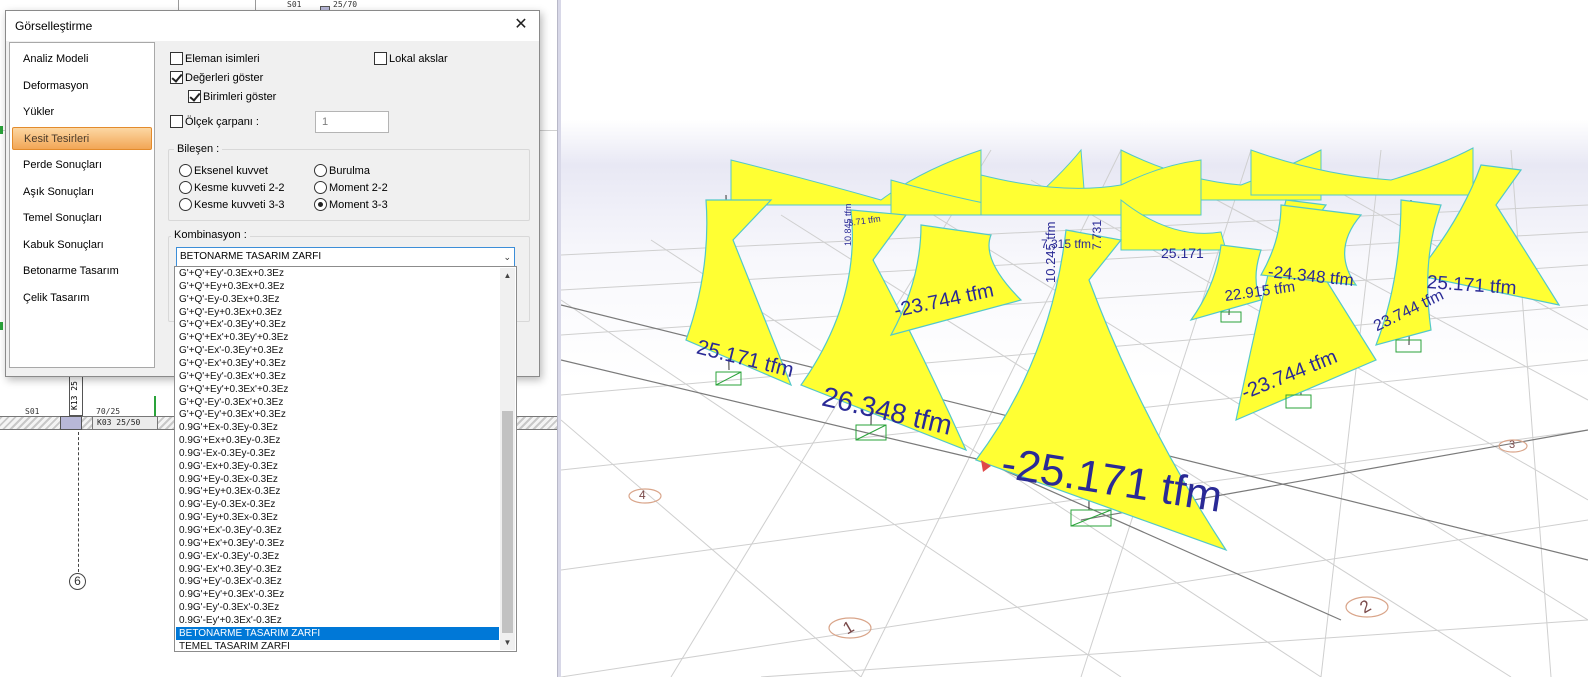  Describe the element at coordinates (337, 581) in the screenshot. I see `dropdown-option: 0.9G'+Ey'-0.3Ex'-0.3Ez` at that location.